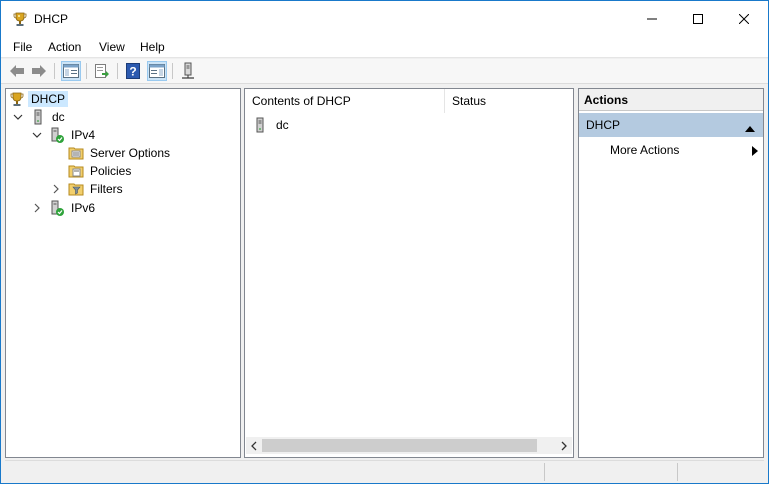  Describe the element at coordinates (58, 117) in the screenshot. I see `tree-label: dc` at that location.